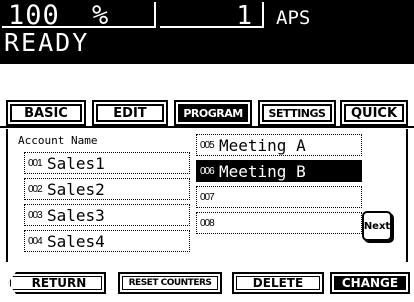  I want to click on next-page-button: Next, so click(377, 226).